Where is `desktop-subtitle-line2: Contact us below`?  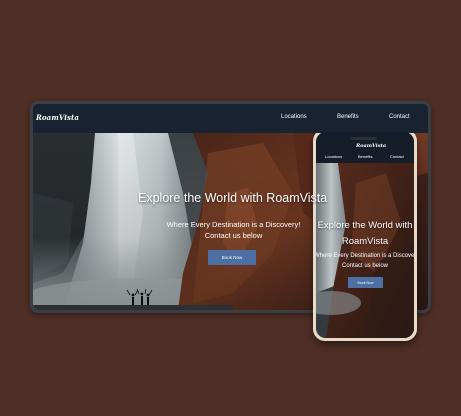 desktop-subtitle-line2: Contact us below is located at coordinates (233, 235).